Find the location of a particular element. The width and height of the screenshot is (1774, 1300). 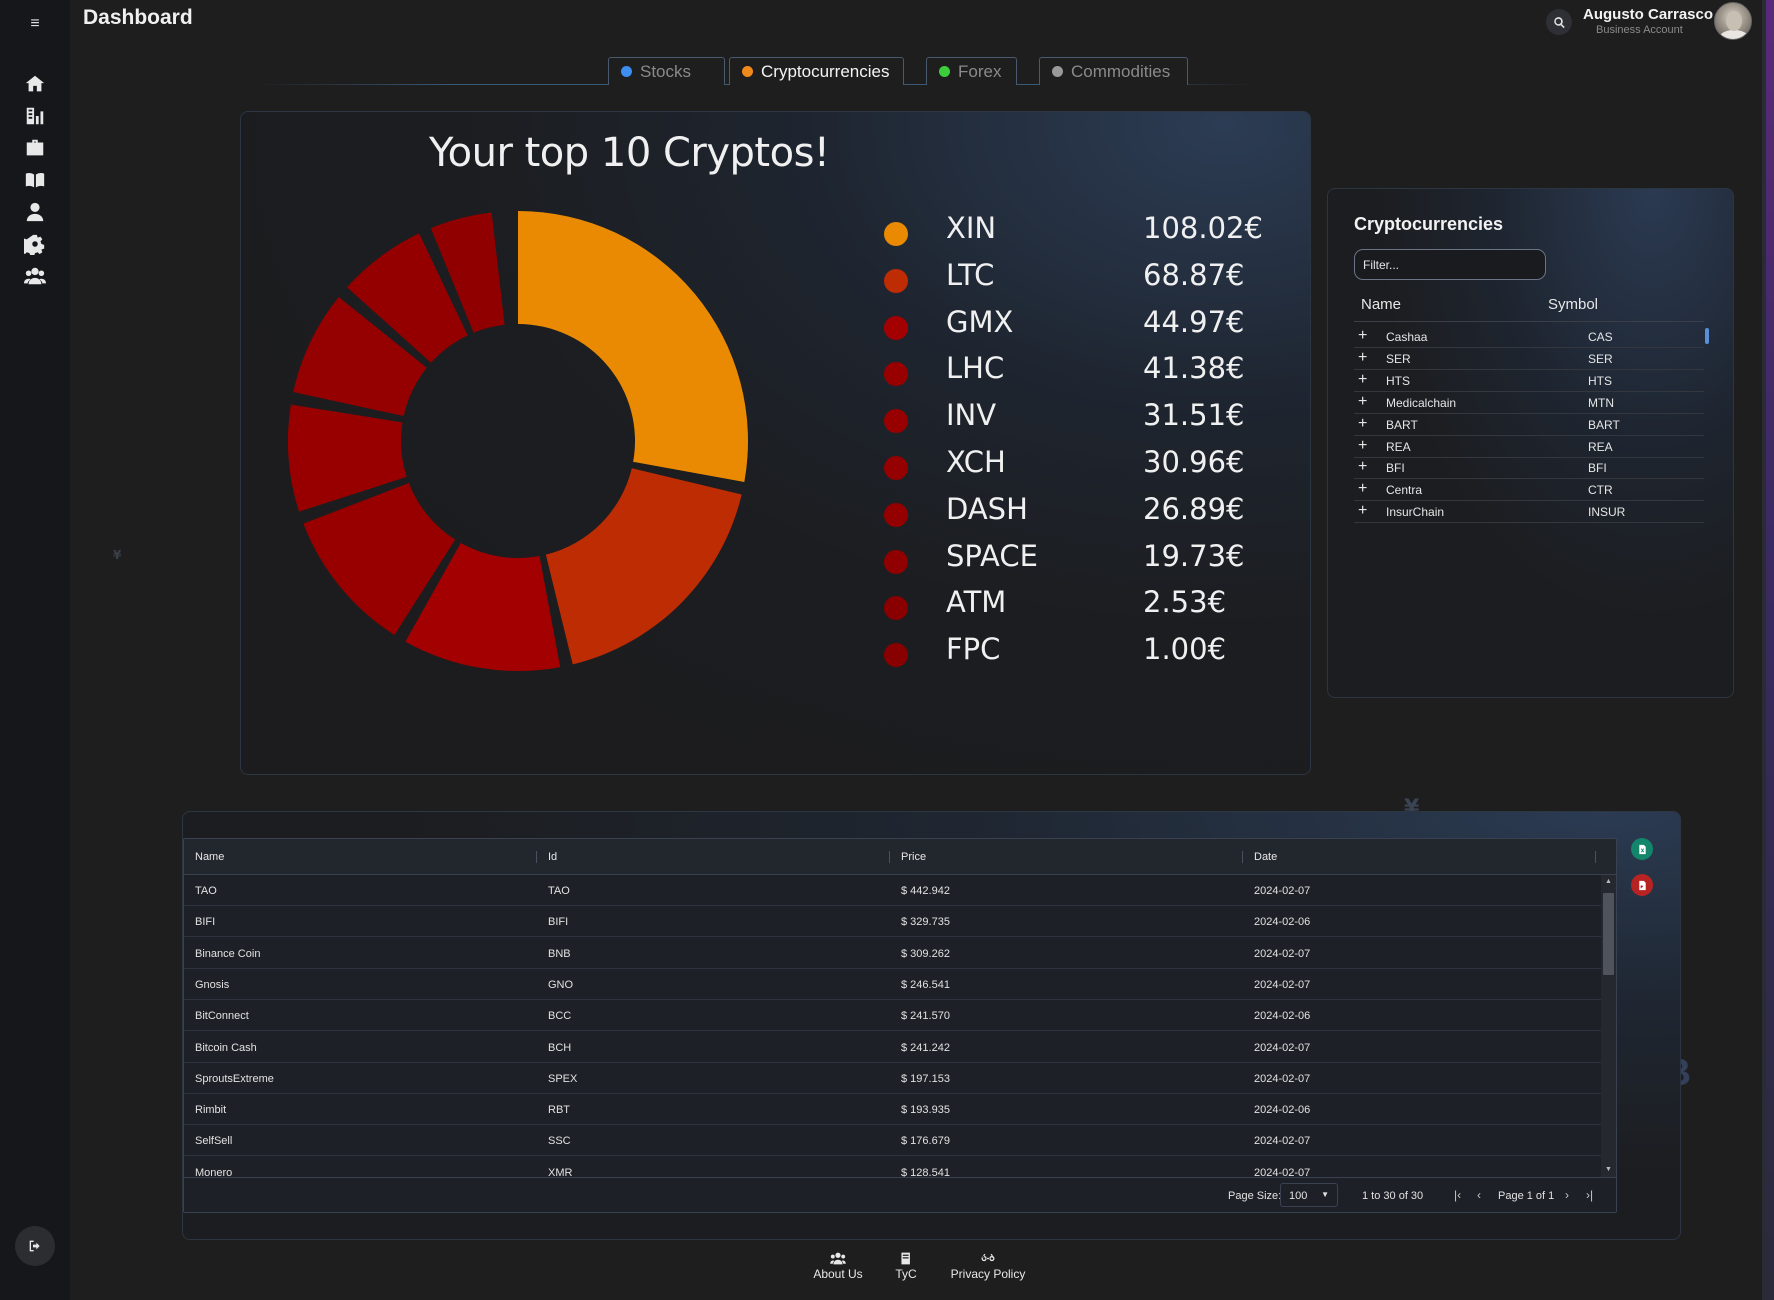

cell-name: Binance Coin is located at coordinates (228, 953).